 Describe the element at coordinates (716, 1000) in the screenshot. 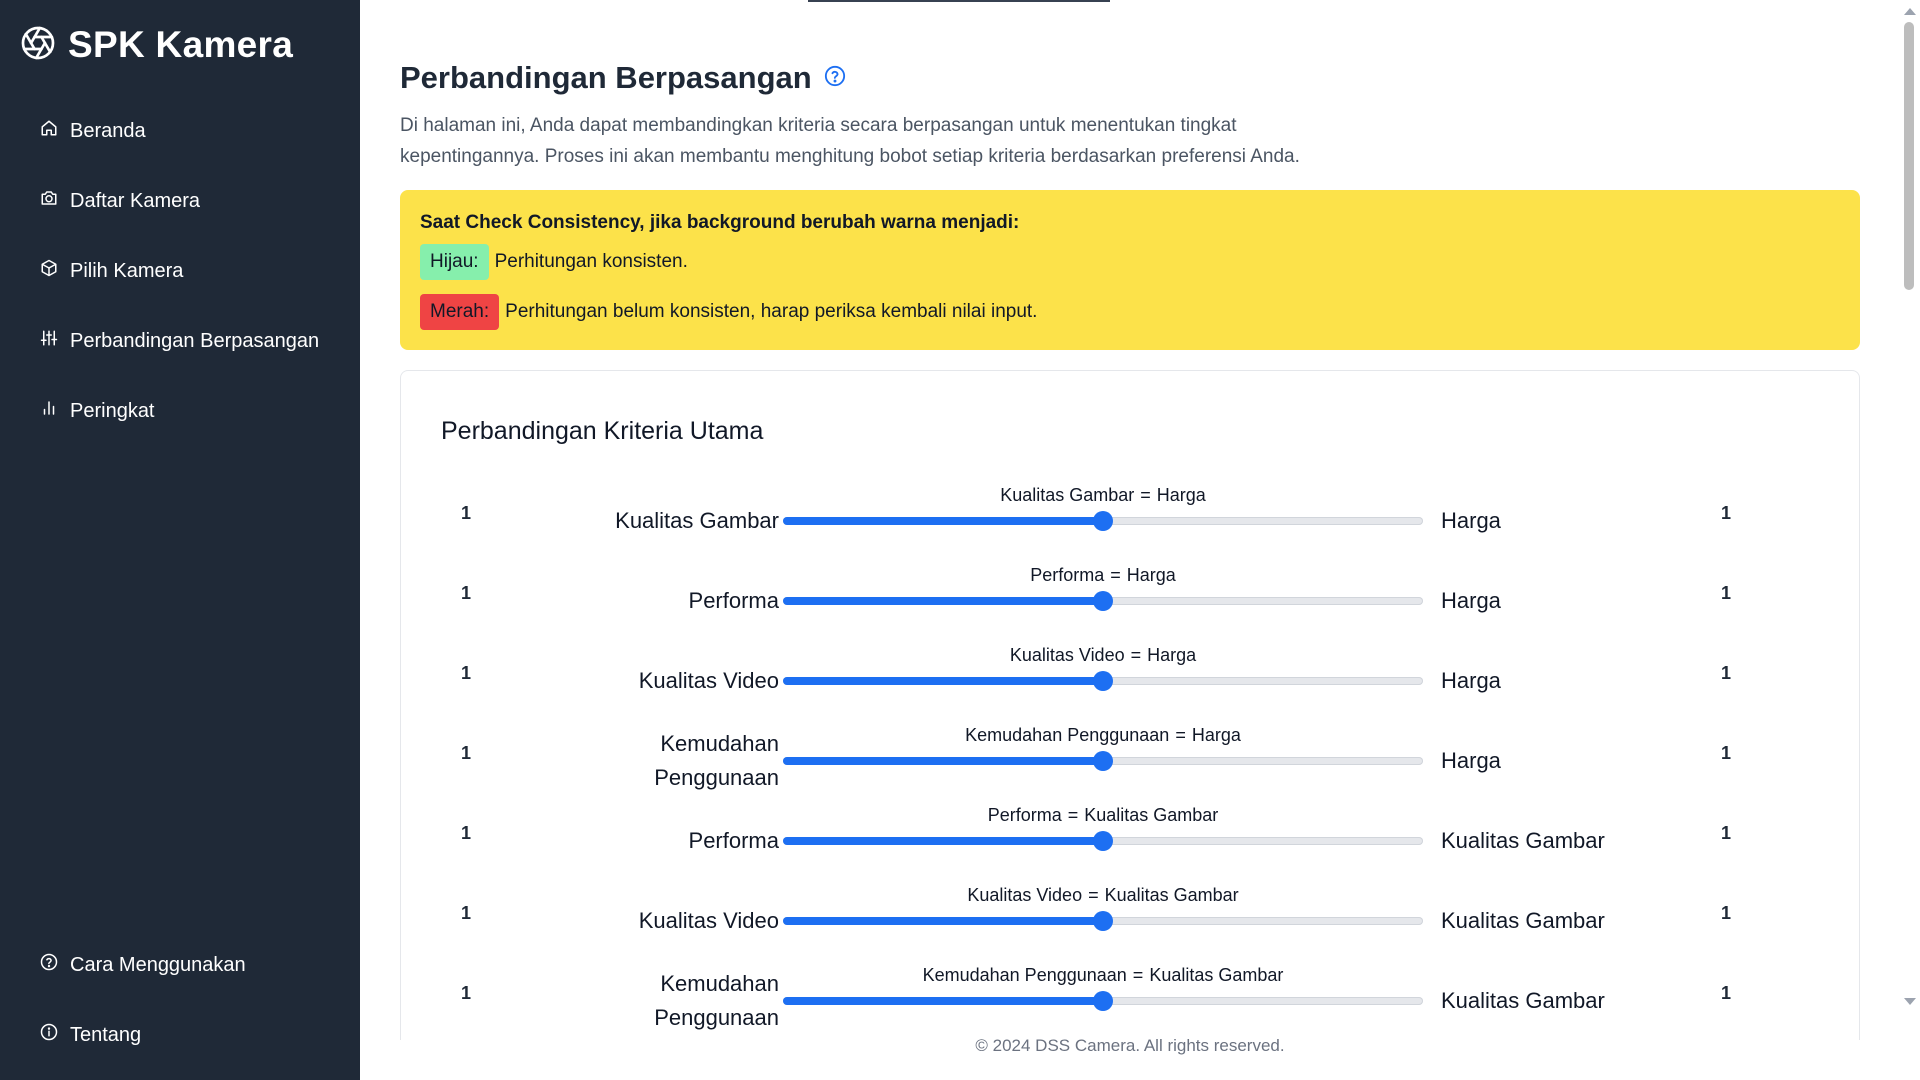

I see `left-criterion: Kemudahan Penggunaan` at that location.